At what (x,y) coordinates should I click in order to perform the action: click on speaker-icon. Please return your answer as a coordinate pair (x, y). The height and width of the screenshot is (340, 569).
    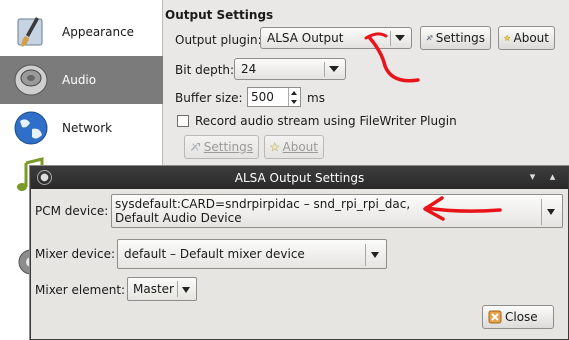
    Looking at the image, I should click on (31, 80).